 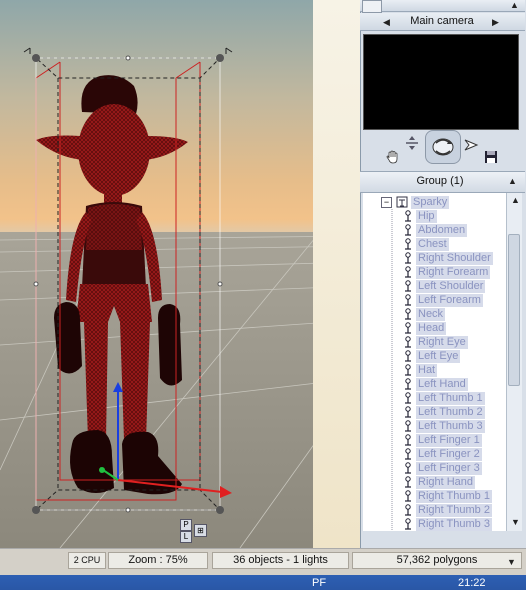 What do you see at coordinates (471, 145) in the screenshot?
I see `fly-arrow-icon` at bounding box center [471, 145].